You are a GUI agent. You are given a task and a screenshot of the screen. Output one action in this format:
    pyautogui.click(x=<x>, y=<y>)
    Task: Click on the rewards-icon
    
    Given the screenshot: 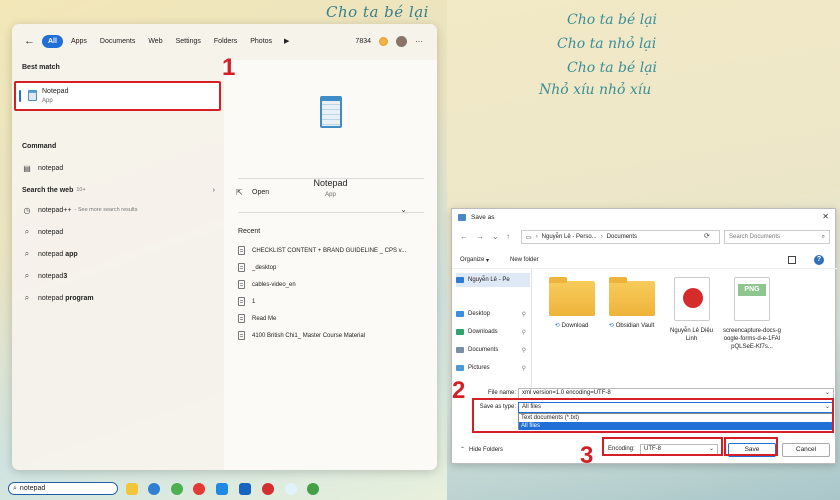 What is the action you would take?
    pyautogui.click(x=383, y=41)
    